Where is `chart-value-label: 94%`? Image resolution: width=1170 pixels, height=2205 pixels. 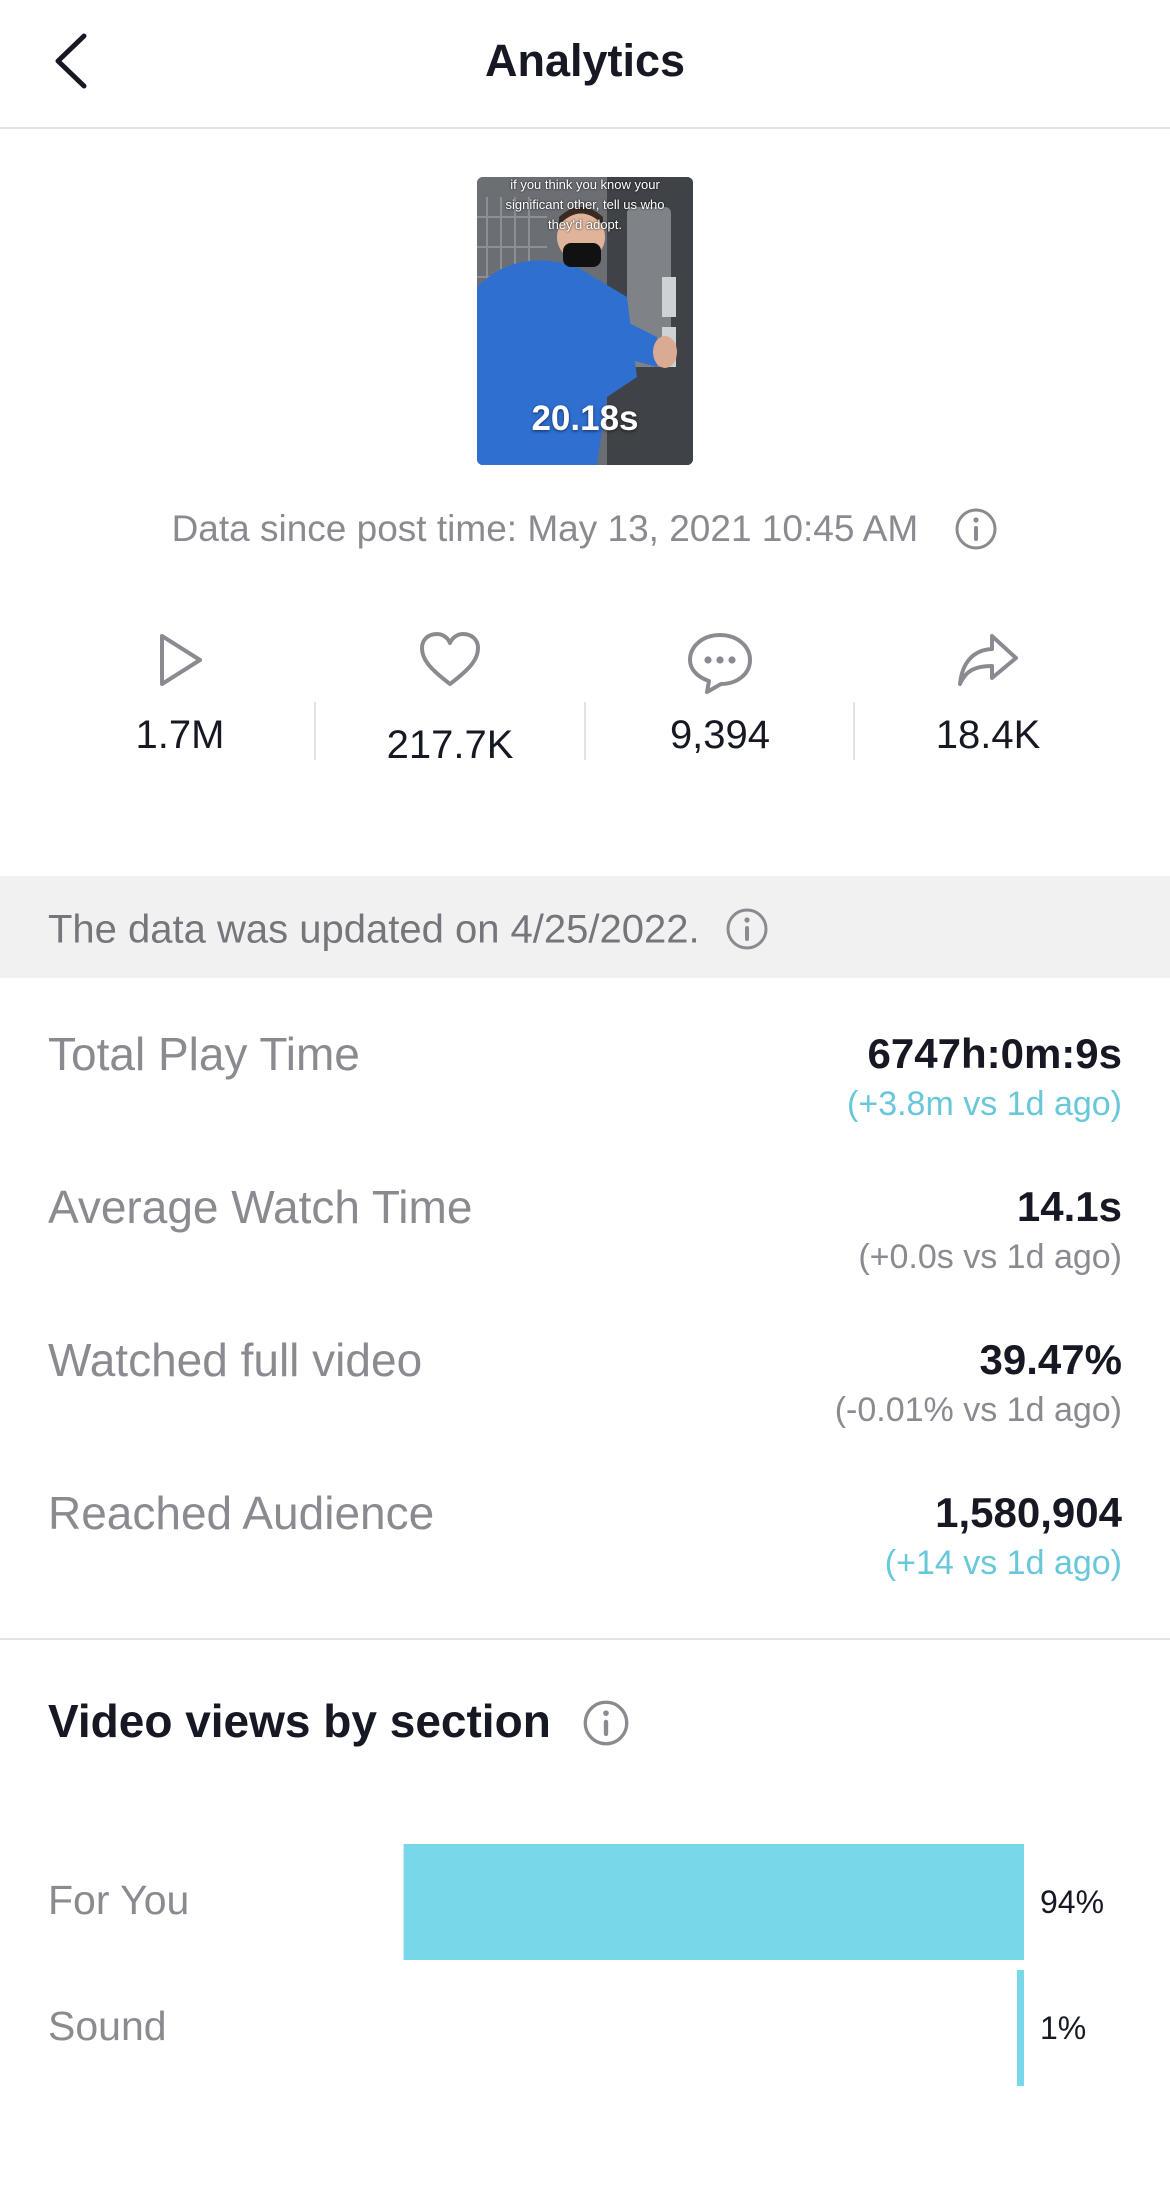 chart-value-label: 94% is located at coordinates (1072, 1902).